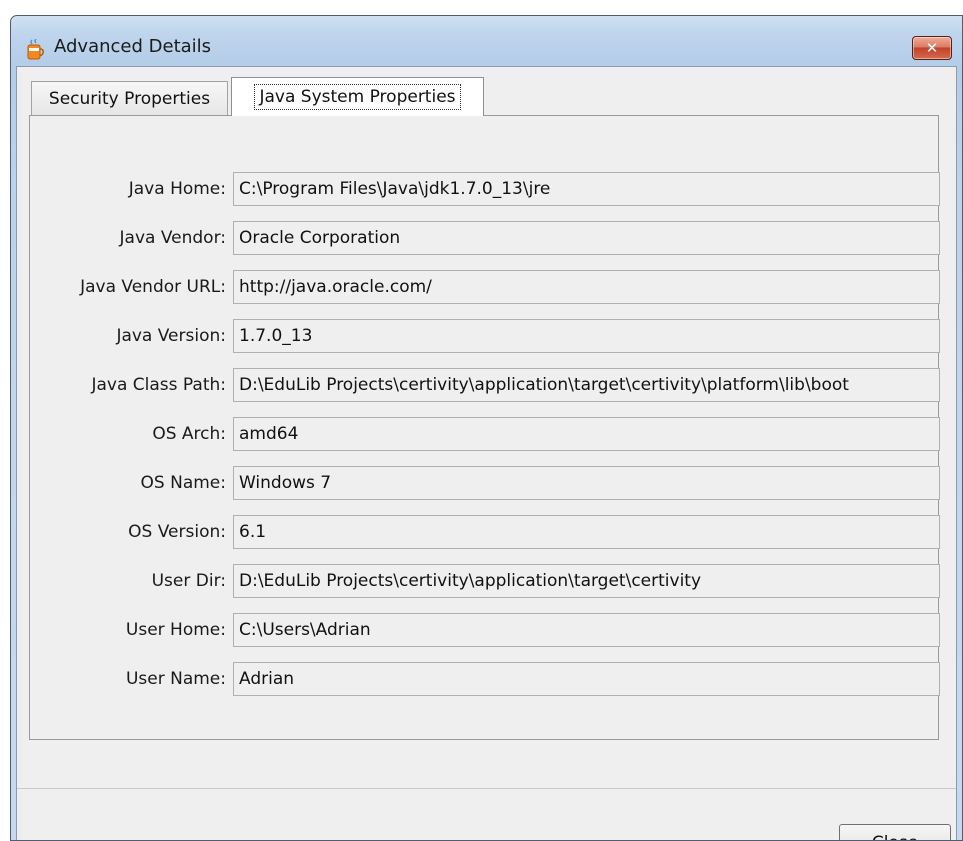 Image resolution: width=963 pixels, height=841 pixels. I want to click on java-version-field: 1.7.0_13, so click(586, 336).